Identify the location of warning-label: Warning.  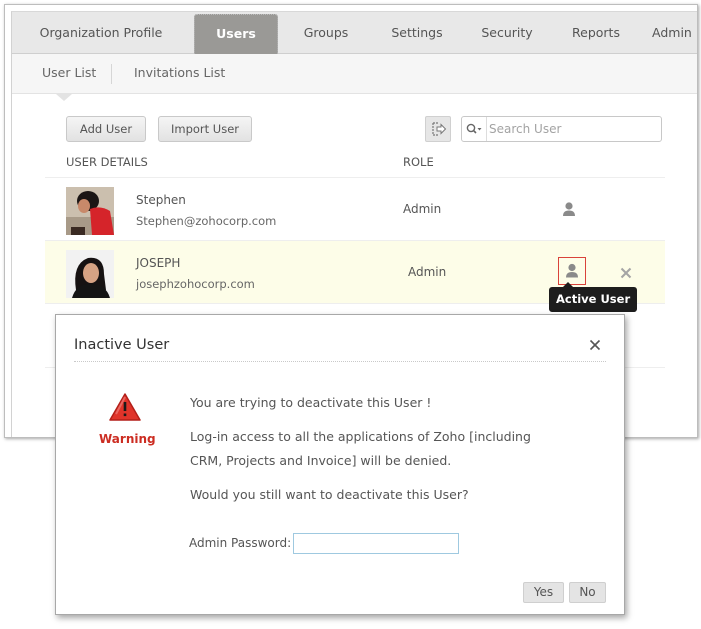
(127, 439).